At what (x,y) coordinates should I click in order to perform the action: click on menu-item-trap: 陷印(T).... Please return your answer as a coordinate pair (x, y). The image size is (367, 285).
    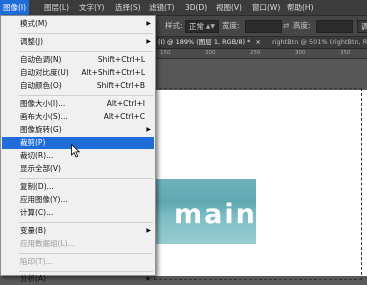
    Looking at the image, I should click on (78, 262).